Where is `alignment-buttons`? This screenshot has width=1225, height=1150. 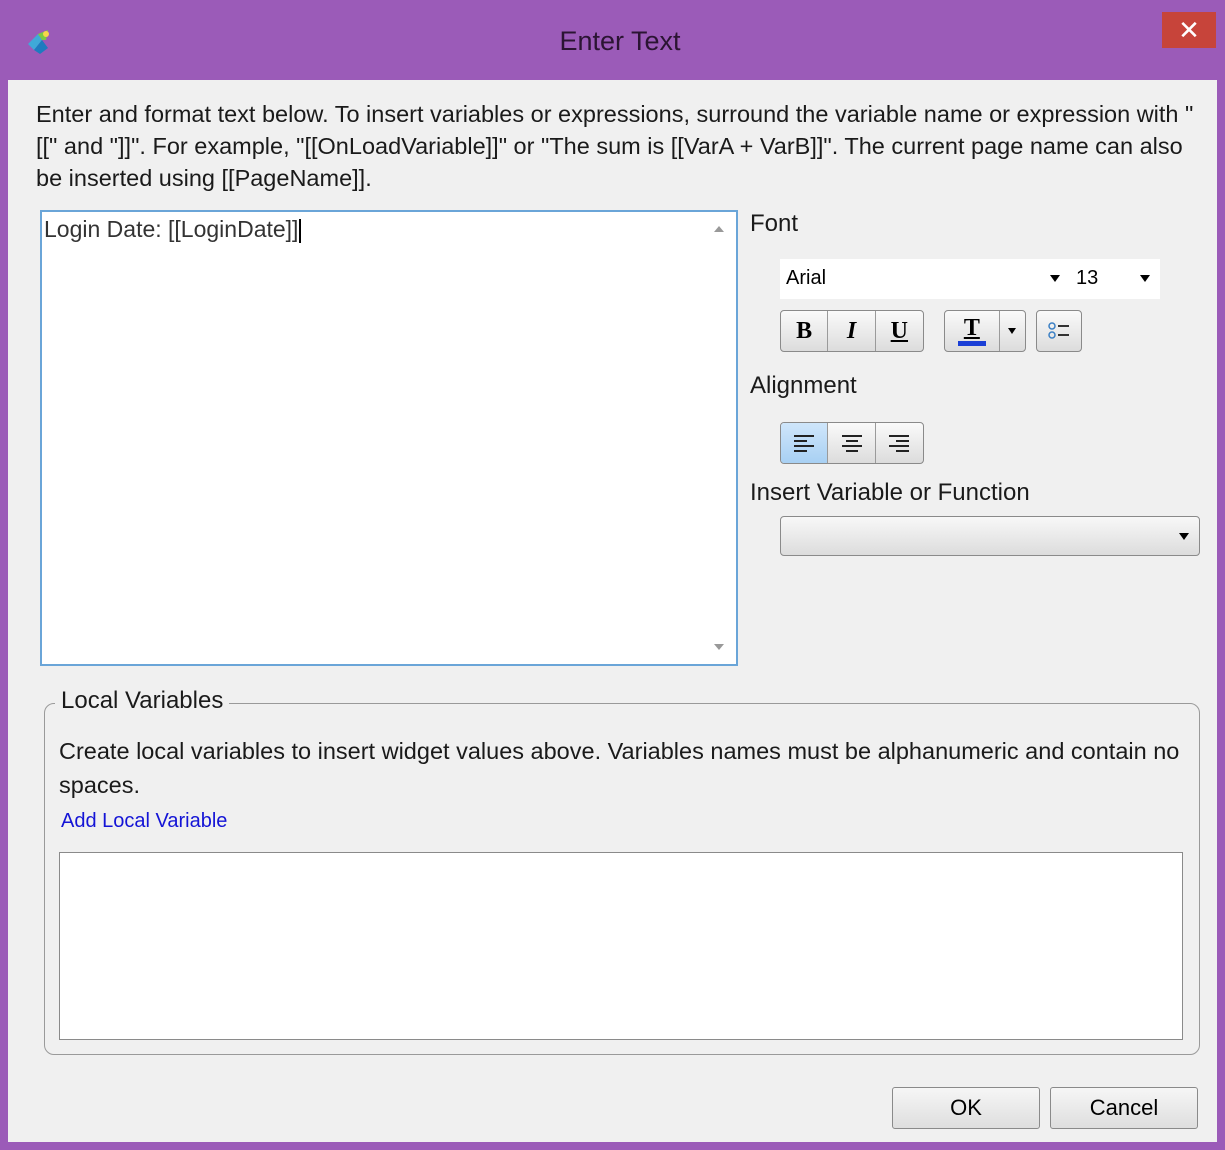 alignment-buttons is located at coordinates (852, 443).